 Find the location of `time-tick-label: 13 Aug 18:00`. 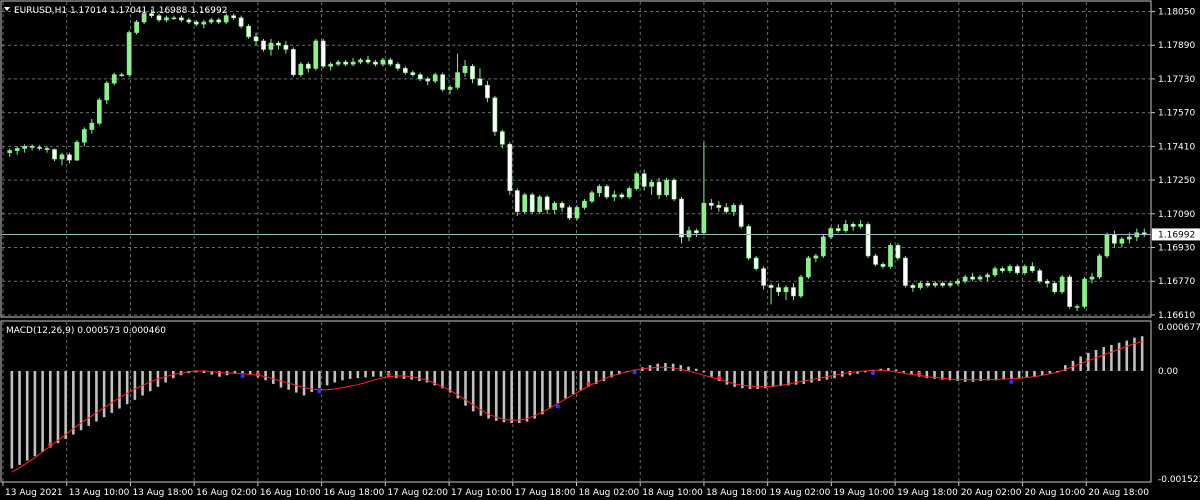

time-tick-label: 13 Aug 18:00 is located at coordinates (162, 493).